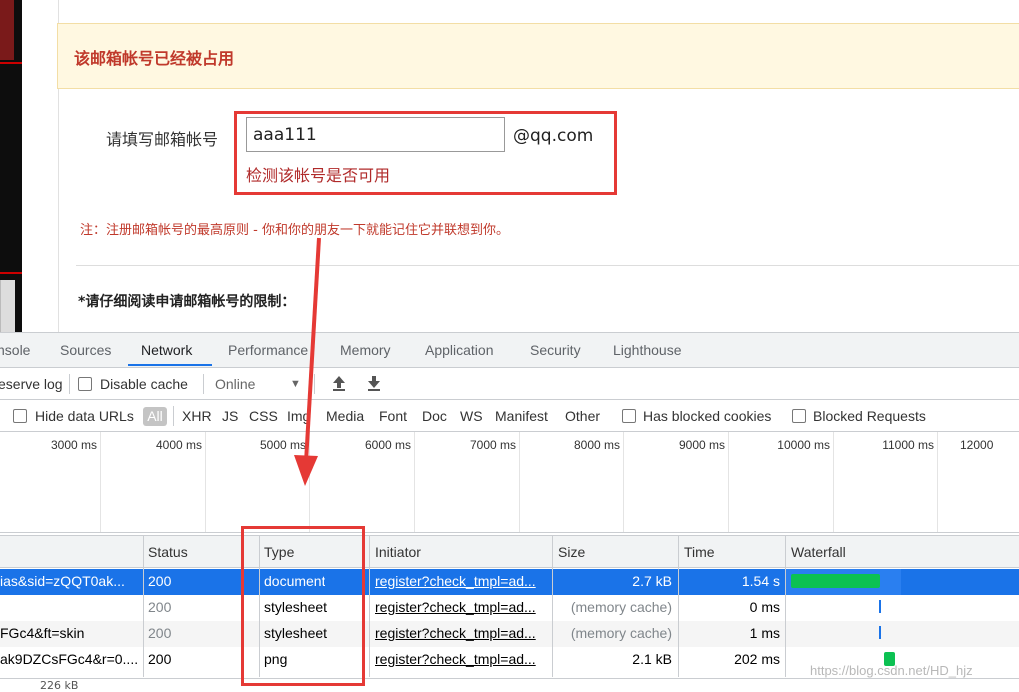 Image resolution: width=1019 pixels, height=692 pixels. What do you see at coordinates (294, 230) in the screenshot?
I see `registration-note: 注：注册邮箱帐号的最高原则 - 你和你的朋友一下就能记住它并联想到你。` at bounding box center [294, 230].